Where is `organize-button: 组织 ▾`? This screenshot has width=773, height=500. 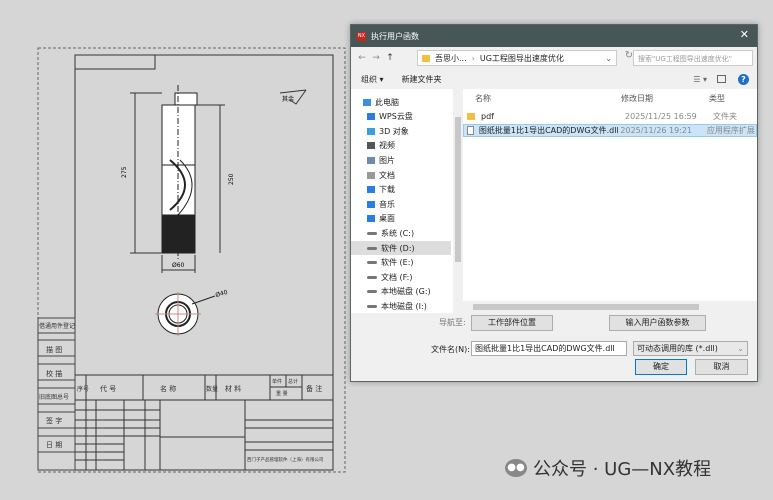 organize-button: 组织 ▾ is located at coordinates (372, 79).